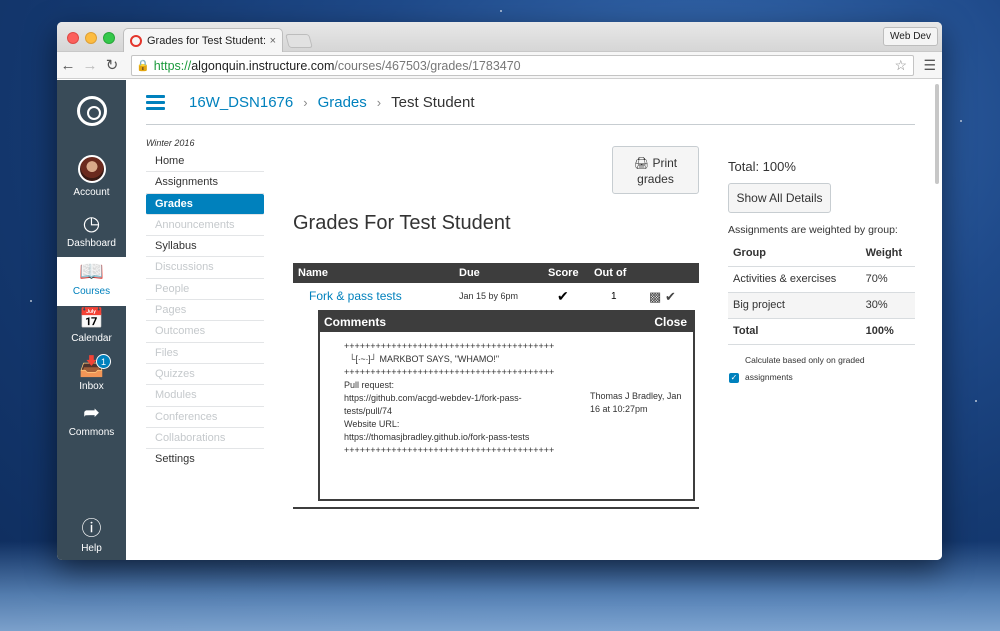 The height and width of the screenshot is (631, 1000). What do you see at coordinates (205, 332) in the screenshot?
I see `course-nav-outcomes: Outcomes` at bounding box center [205, 332].